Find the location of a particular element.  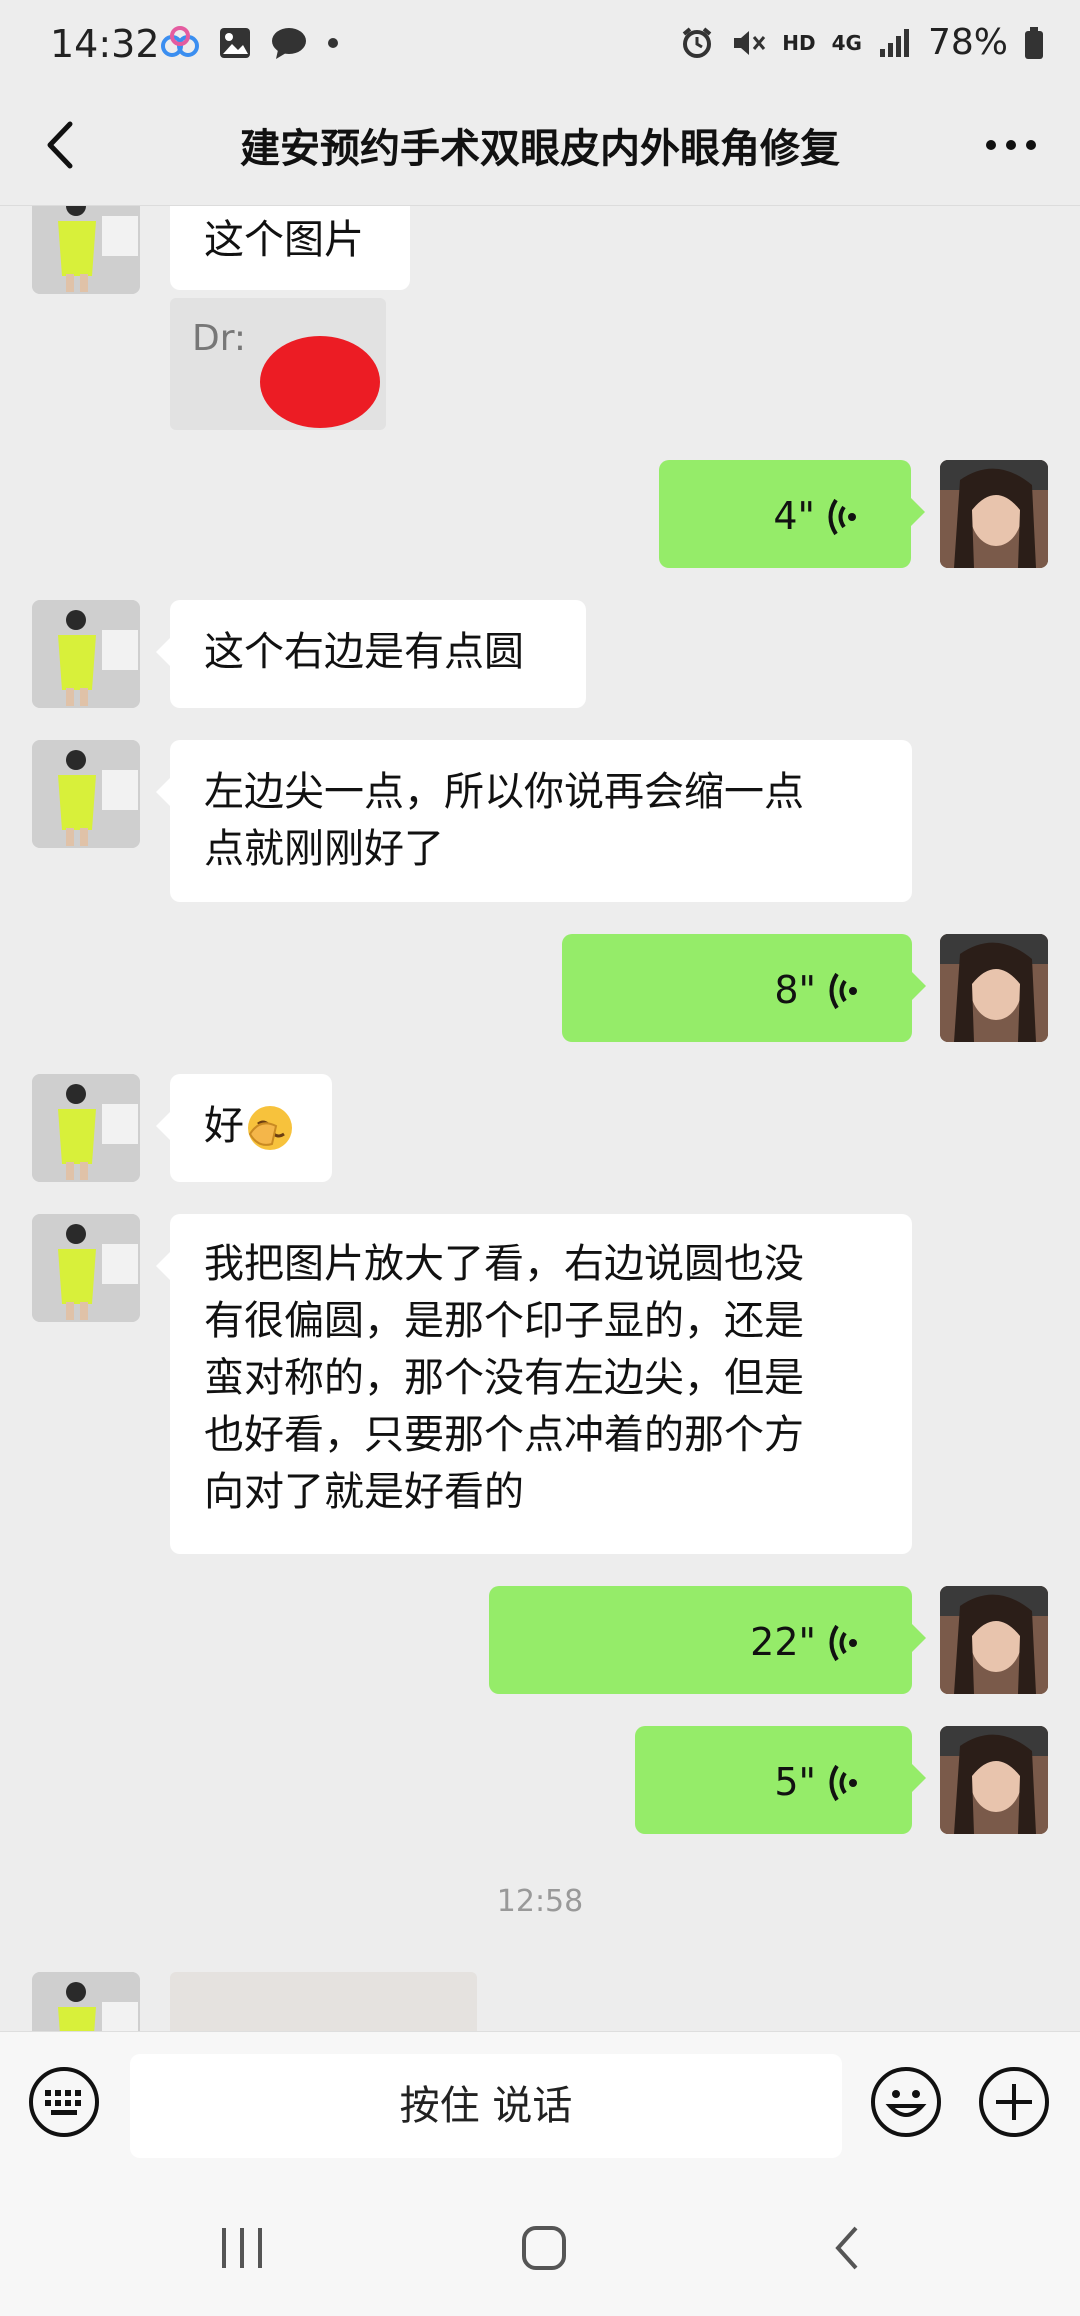

message-bubble-received: 这个图片 is located at coordinates (290, 248).